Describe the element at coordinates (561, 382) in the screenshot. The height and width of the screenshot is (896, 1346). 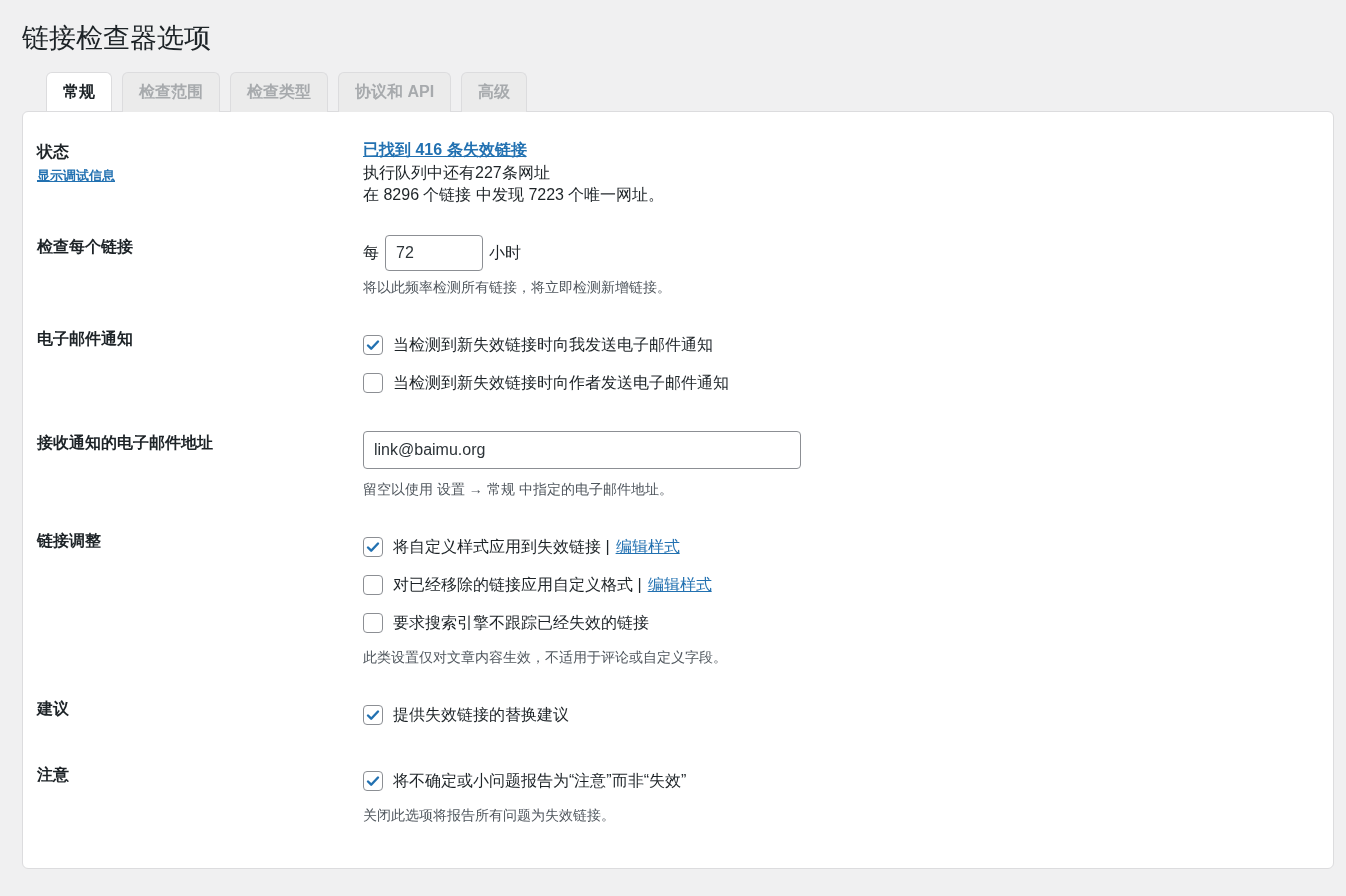
I see `checkbox-label: 当检测到新失效链接时向作者发送电子邮件通知` at that location.